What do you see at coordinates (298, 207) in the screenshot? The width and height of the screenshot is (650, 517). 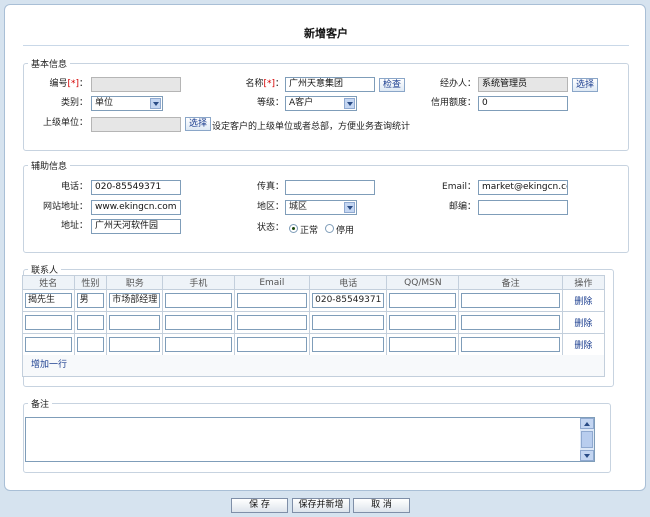 I see `region-select-value: 城区` at bounding box center [298, 207].